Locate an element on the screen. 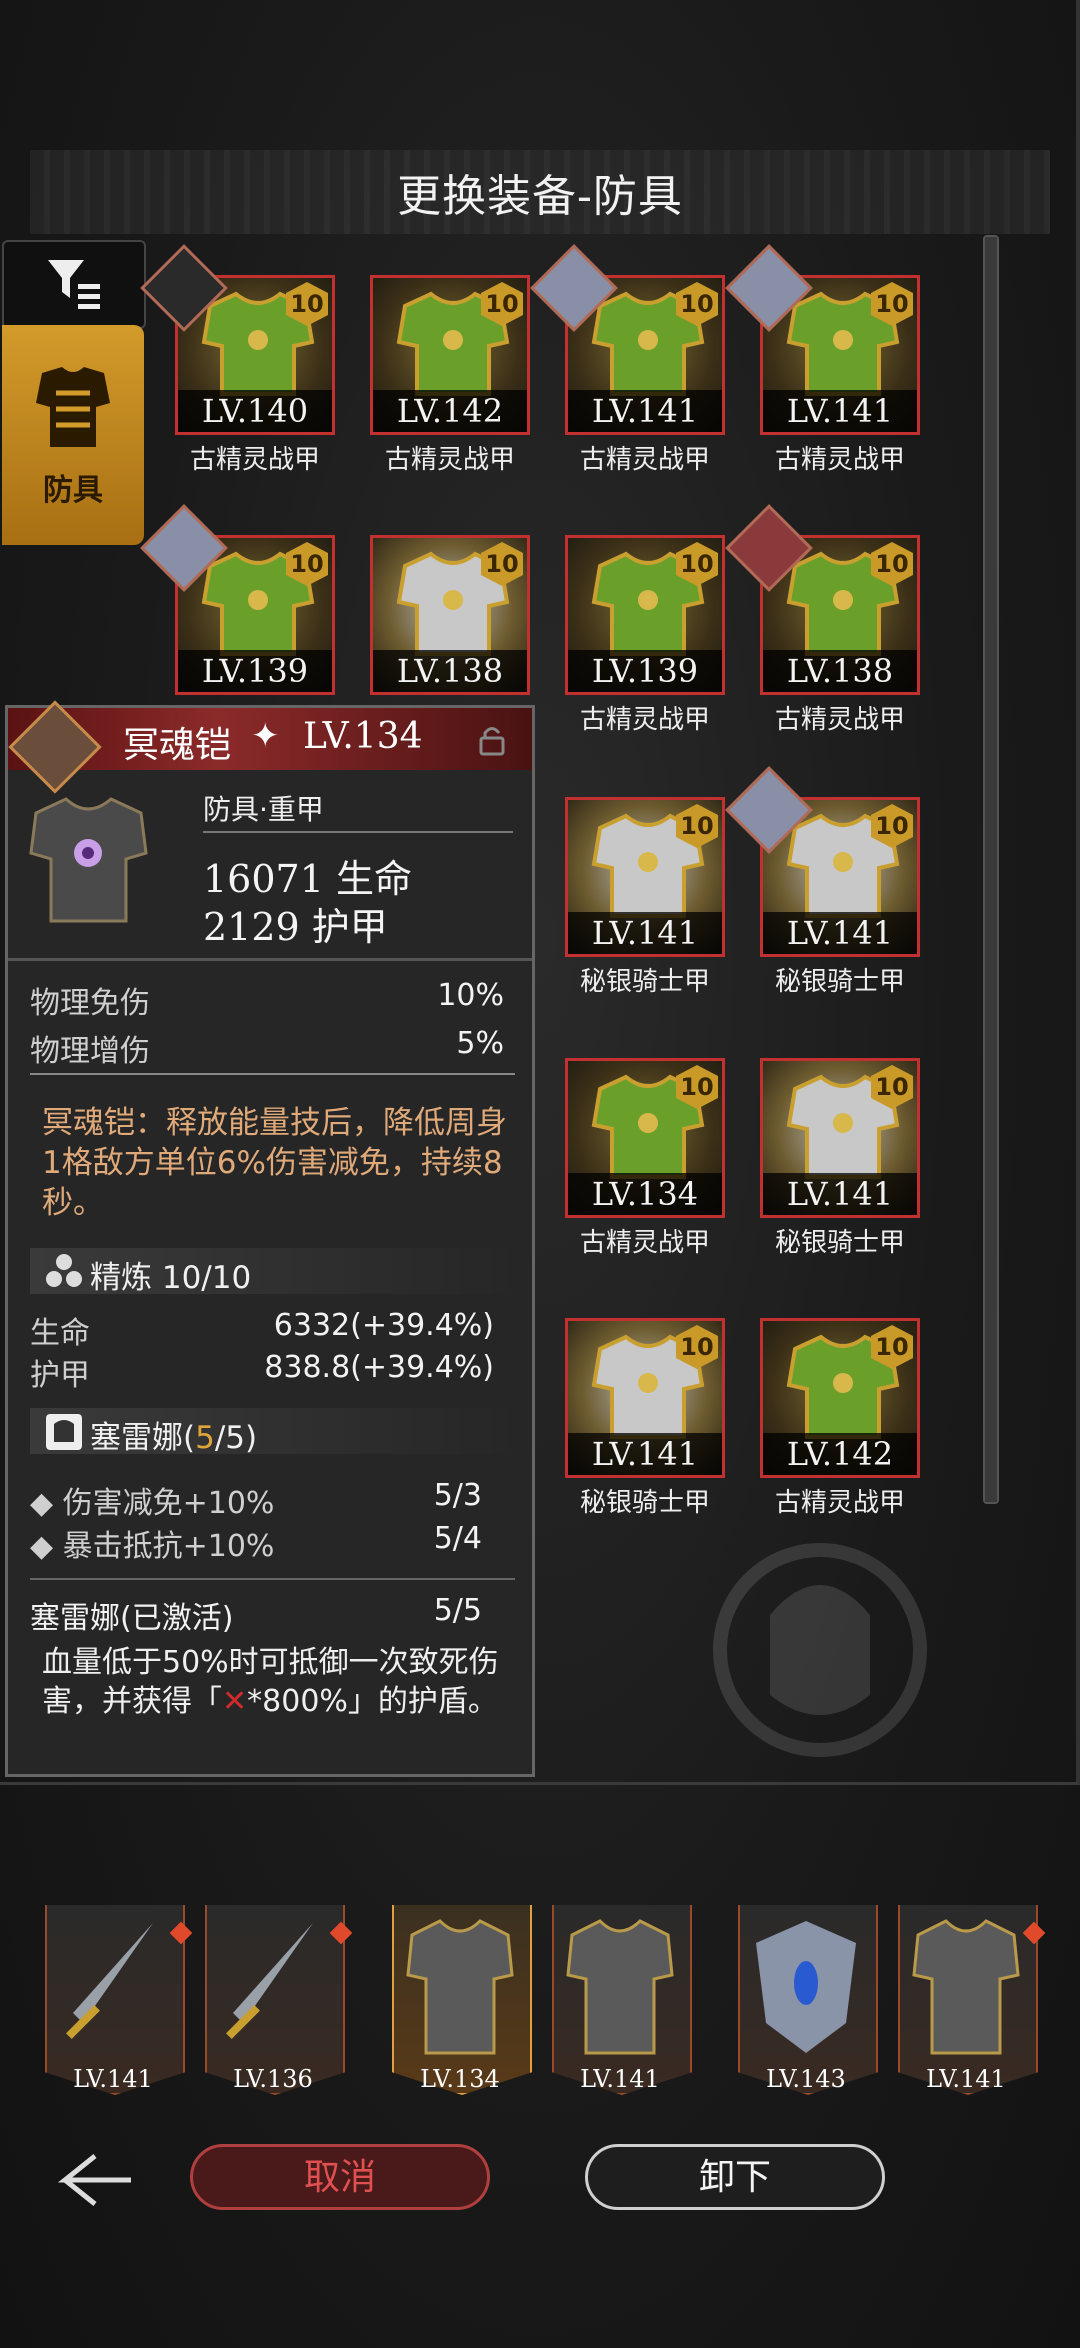 The image size is (1080, 2348). equipped-level: LV.134 is located at coordinates (460, 2079).